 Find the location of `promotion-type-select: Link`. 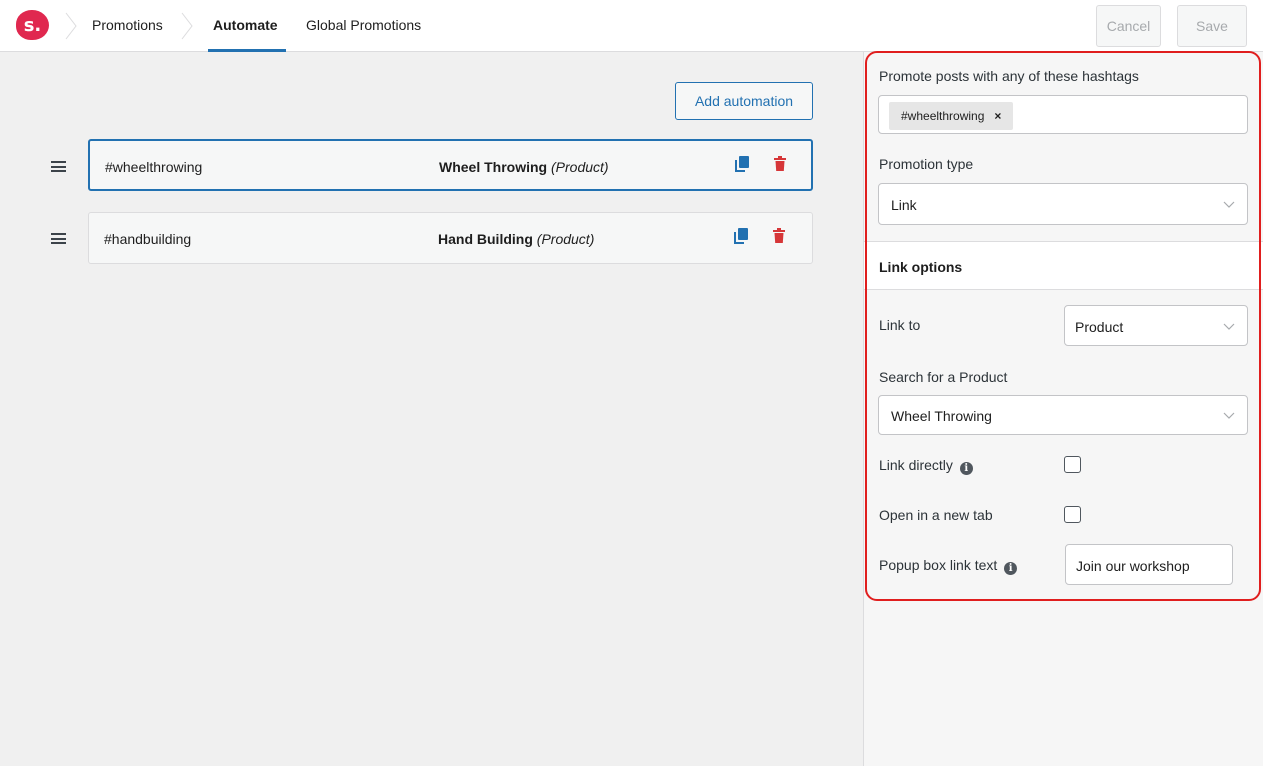

promotion-type-select: Link is located at coordinates (1063, 204).